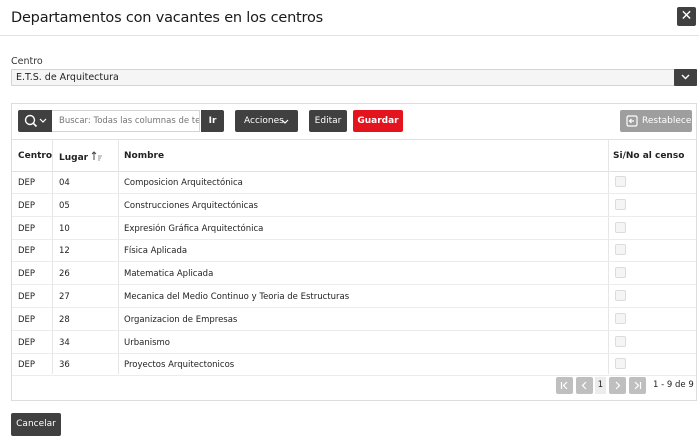 This screenshot has height=446, width=699. What do you see at coordinates (354, 182) in the screenshot?
I see `table-row: DEP 04 Composicion Arquitectónica` at bounding box center [354, 182].